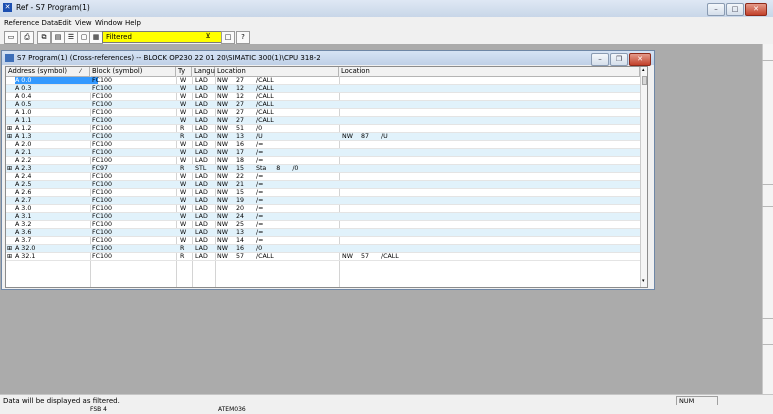 The image size is (773, 414). What do you see at coordinates (96, 37) in the screenshot?
I see `addresses-without-symbols-icon: ▦` at bounding box center [96, 37].